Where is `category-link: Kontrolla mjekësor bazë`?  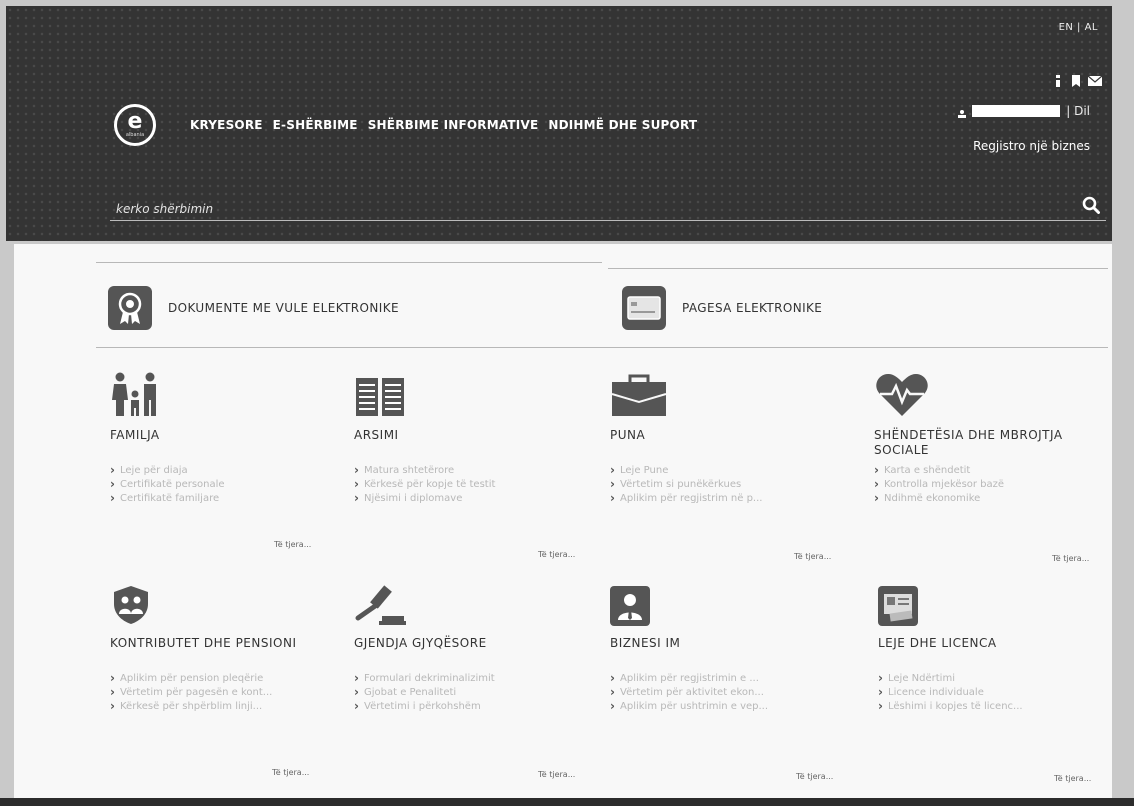
category-link: Kontrolla mjekësor bazë is located at coordinates (989, 485).